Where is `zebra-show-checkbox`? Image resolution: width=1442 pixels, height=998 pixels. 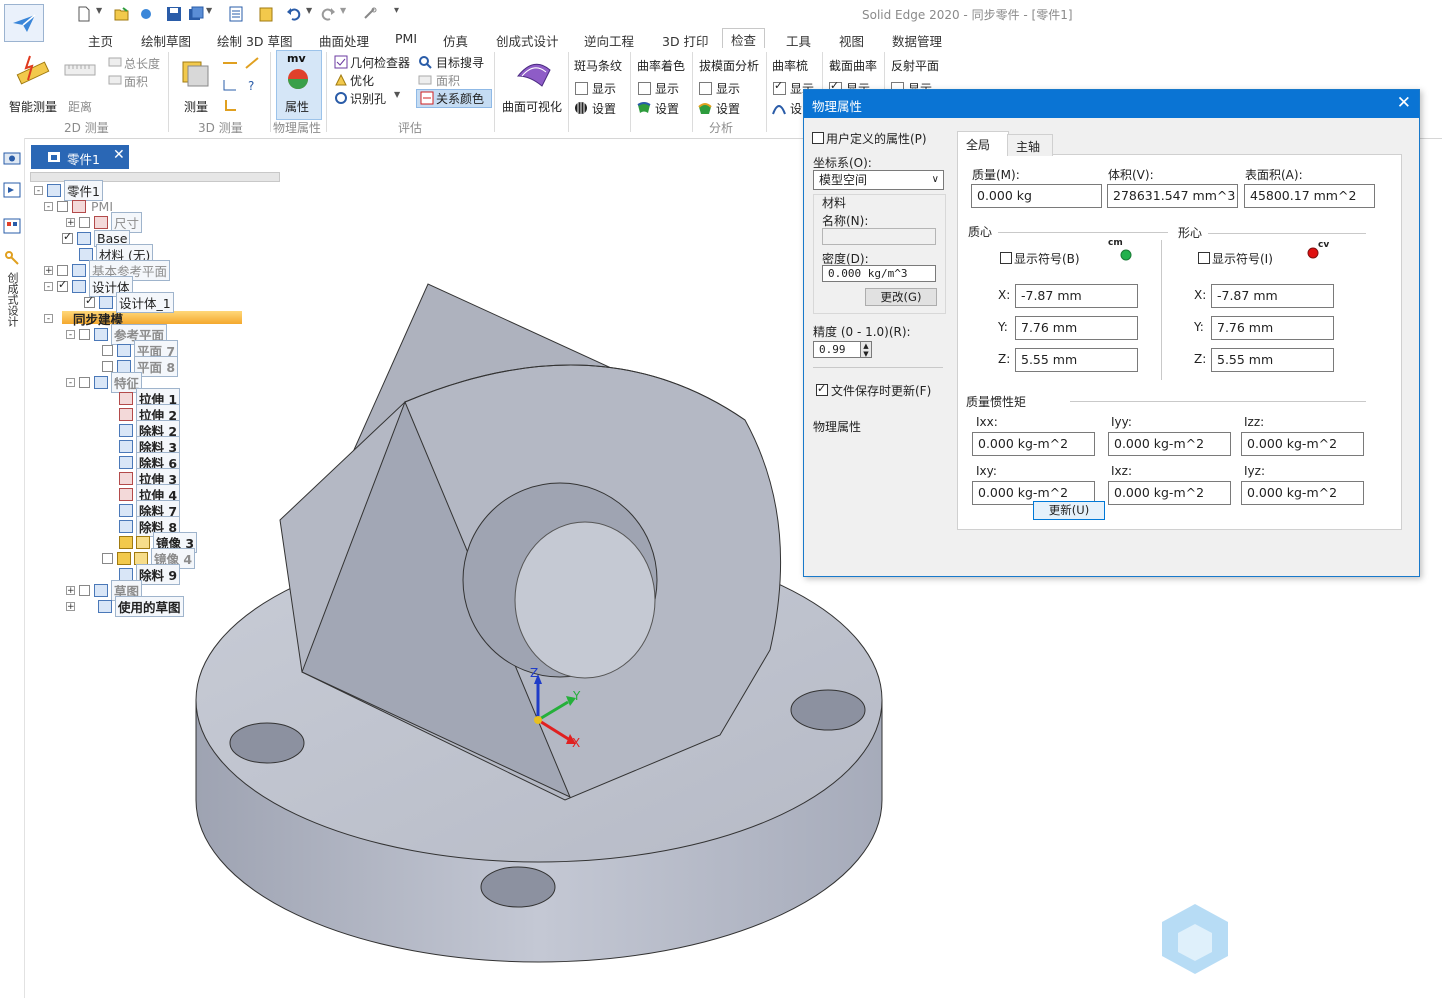
zebra-show-checkbox is located at coordinates (581, 88).